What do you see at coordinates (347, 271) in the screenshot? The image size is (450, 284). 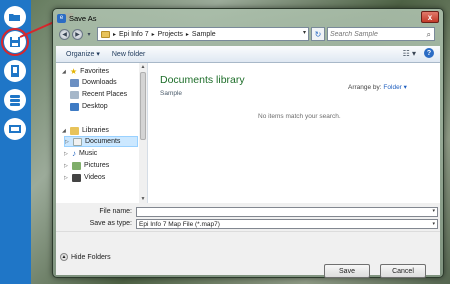 I see `save-button: Save` at bounding box center [347, 271].